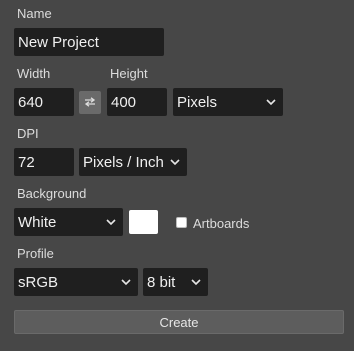 The image size is (354, 351). What do you see at coordinates (44, 162) in the screenshot?
I see `dpi-input: 72` at bounding box center [44, 162].